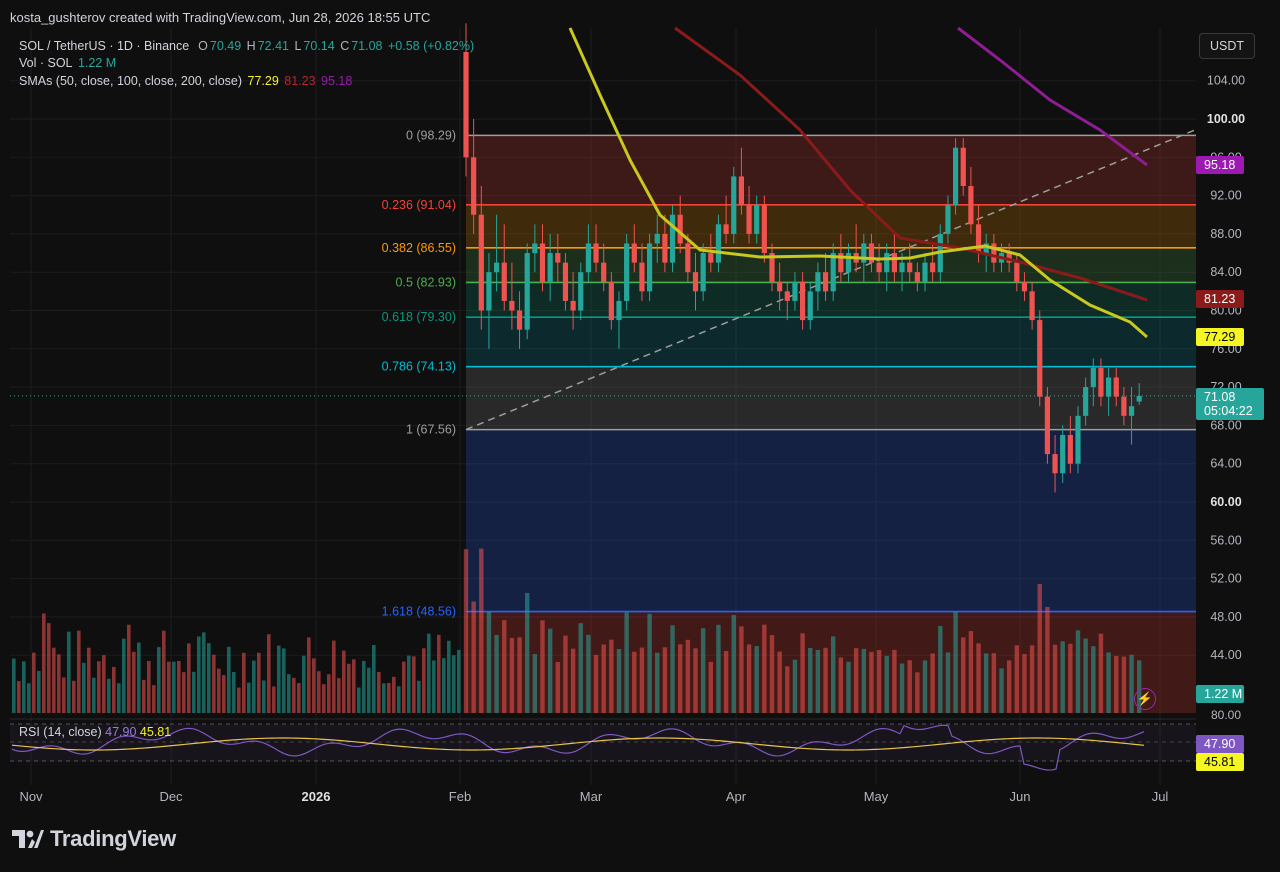 The width and height of the screenshot is (1280, 872). Describe the element at coordinates (104, 46) in the screenshot. I see `symbol-title: SOL / TetherUS · 1D · Binance` at that location.